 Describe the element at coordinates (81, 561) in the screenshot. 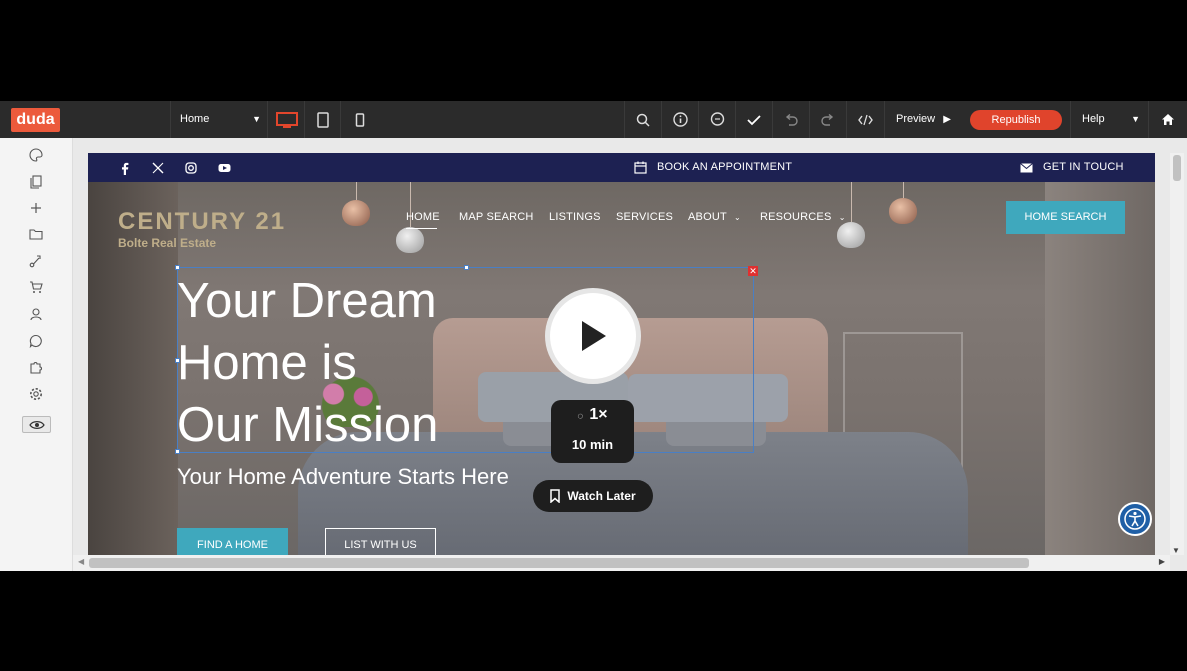

I see `scroll-left-arrow: ◀` at that location.